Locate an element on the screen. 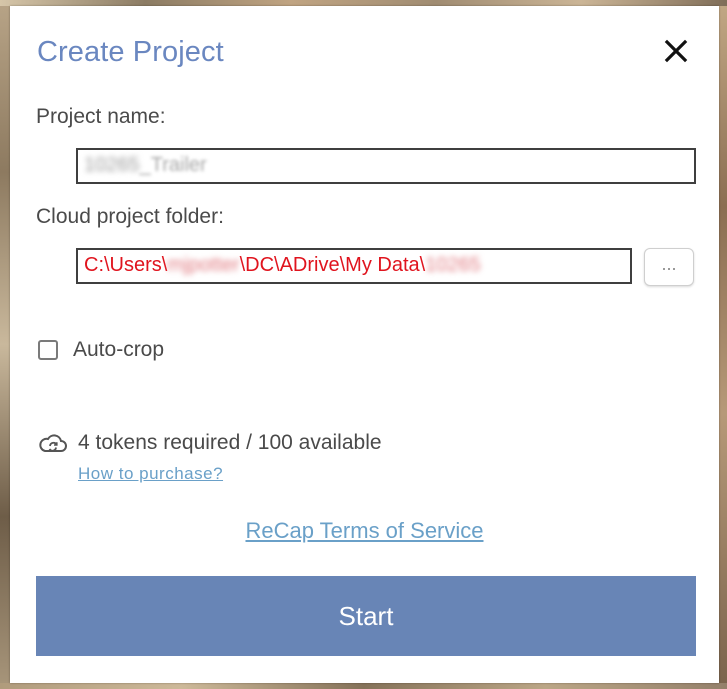  close-icon is located at coordinates (676, 51).